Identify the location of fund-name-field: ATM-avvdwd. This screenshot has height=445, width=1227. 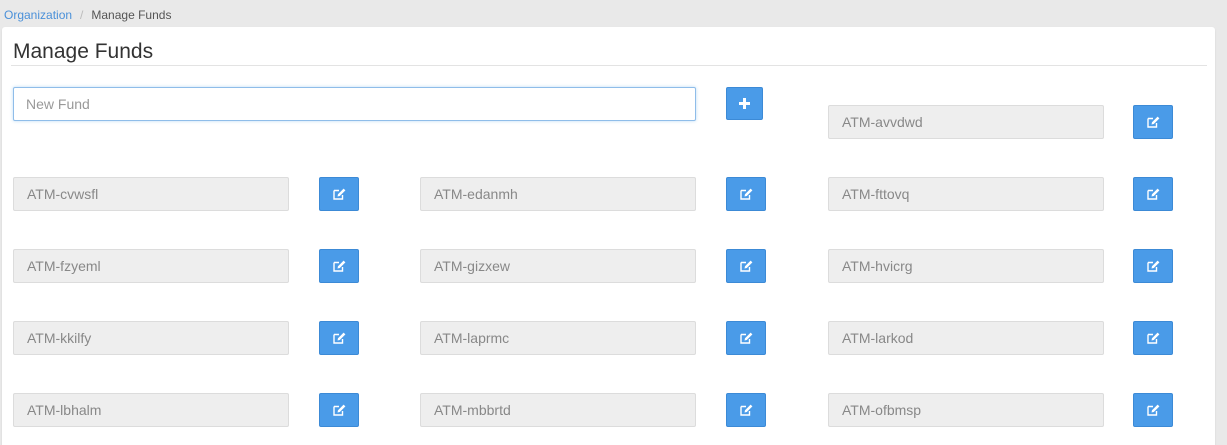
(966, 122).